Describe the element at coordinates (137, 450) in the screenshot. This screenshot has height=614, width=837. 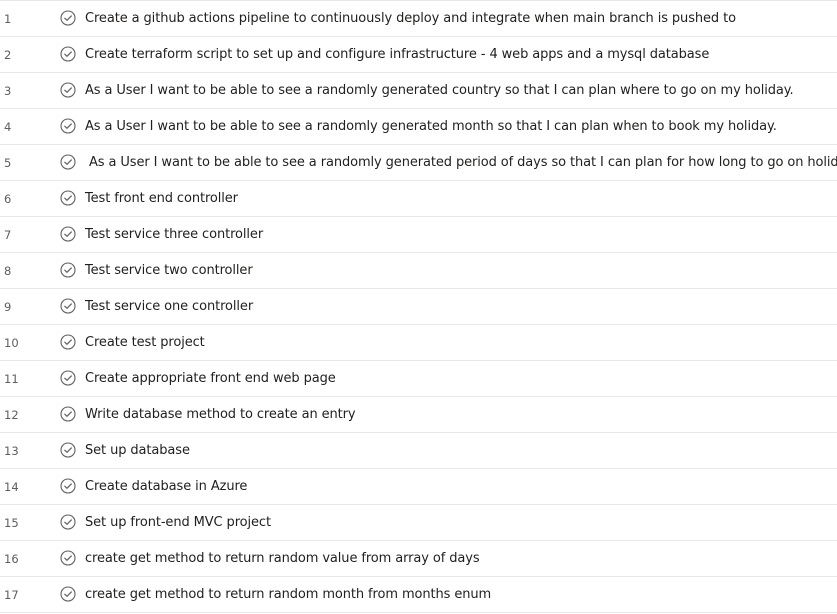
I see `item-title: Set up database` at that location.